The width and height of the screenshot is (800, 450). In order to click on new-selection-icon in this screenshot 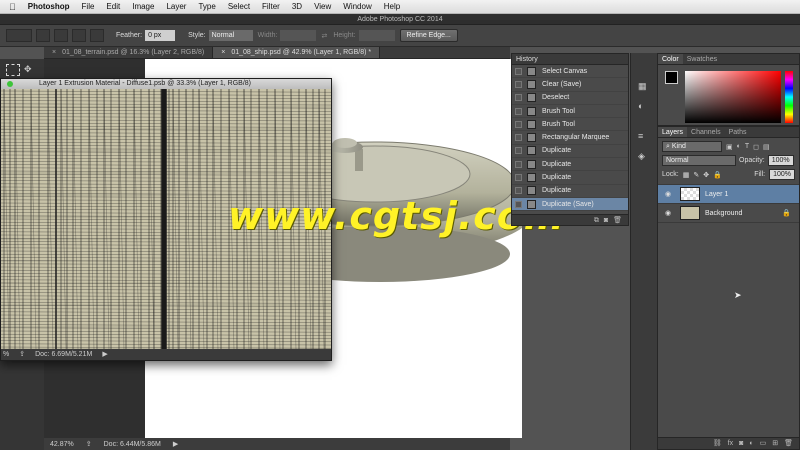, I will do `click(43, 35)`.